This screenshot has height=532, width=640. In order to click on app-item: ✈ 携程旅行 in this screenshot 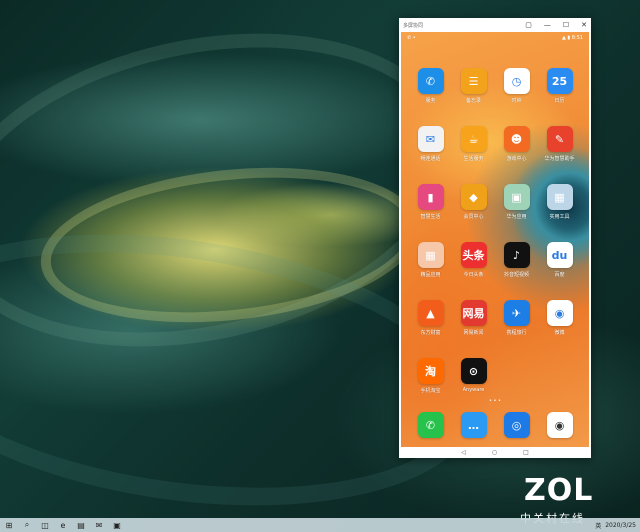, I will do `click(516, 325)`.